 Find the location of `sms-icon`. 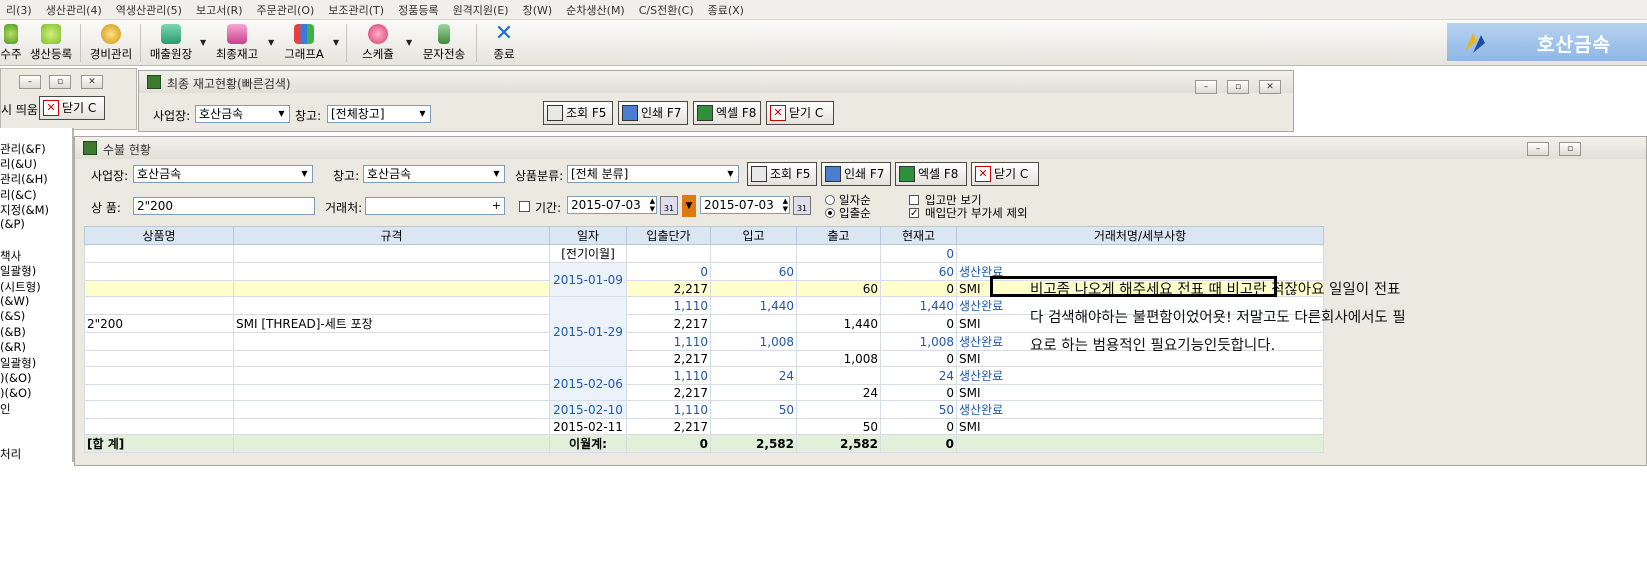

sms-icon is located at coordinates (444, 34).